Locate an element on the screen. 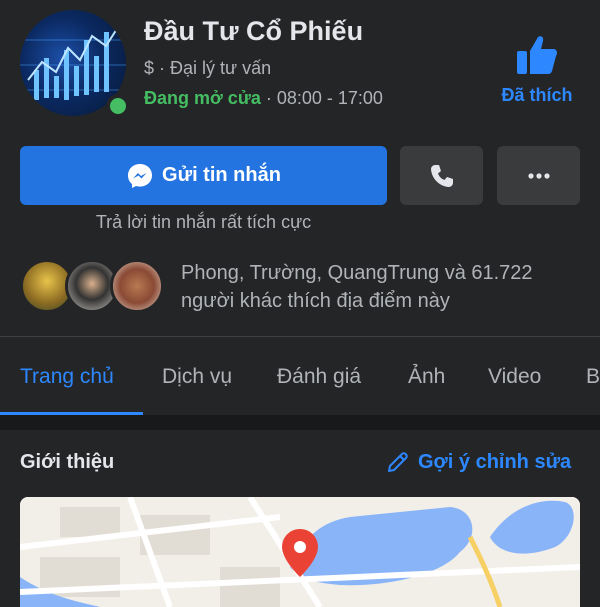 This screenshot has height=607, width=600. tab-home: Trang chủ is located at coordinates (67, 377).